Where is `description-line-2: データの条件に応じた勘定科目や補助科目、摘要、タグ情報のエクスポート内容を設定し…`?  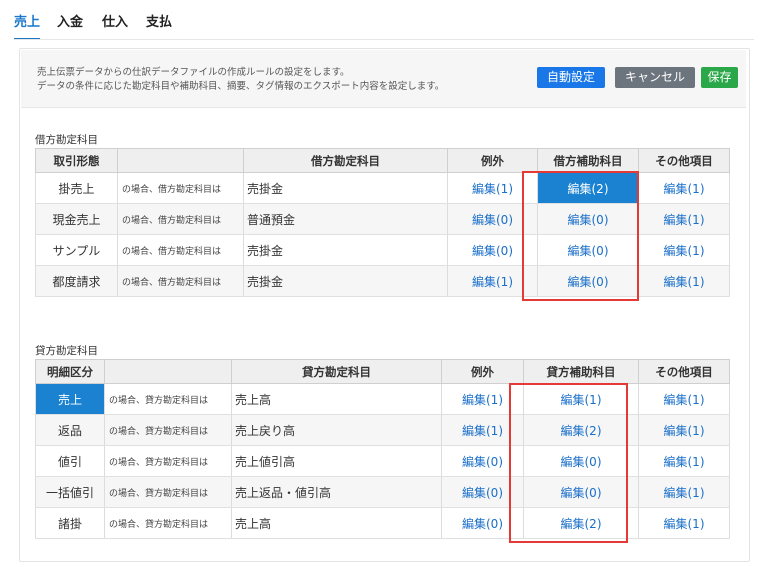 description-line-2: データの条件に応じた勘定科目や補助科目、摘要、タグ情報のエクスポート内容を設定し… is located at coordinates (241, 86).